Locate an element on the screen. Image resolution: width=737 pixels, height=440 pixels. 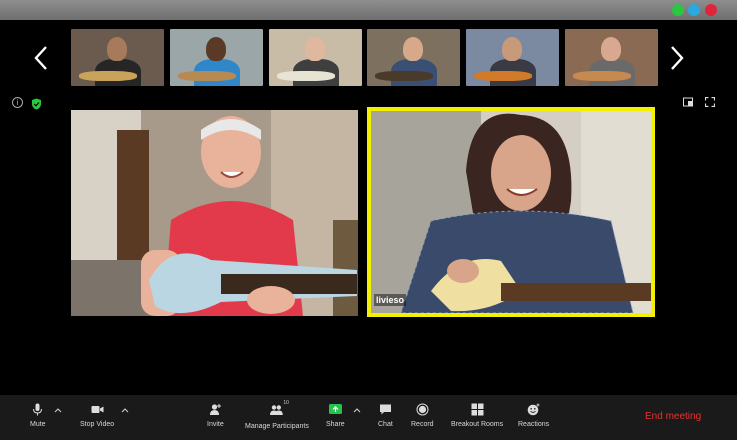
stop-video-button: Stop Video is located at coordinates (97, 415).